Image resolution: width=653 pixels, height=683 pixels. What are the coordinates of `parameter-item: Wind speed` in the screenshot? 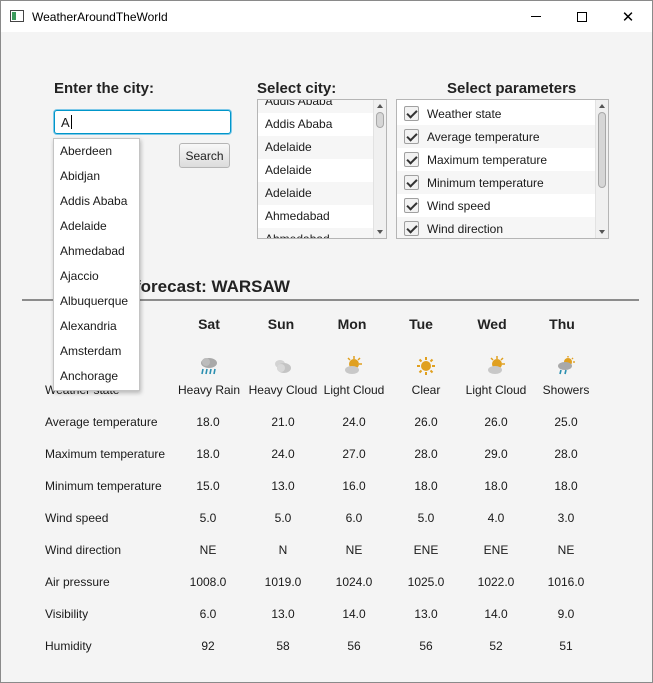 It's located at (496, 205).